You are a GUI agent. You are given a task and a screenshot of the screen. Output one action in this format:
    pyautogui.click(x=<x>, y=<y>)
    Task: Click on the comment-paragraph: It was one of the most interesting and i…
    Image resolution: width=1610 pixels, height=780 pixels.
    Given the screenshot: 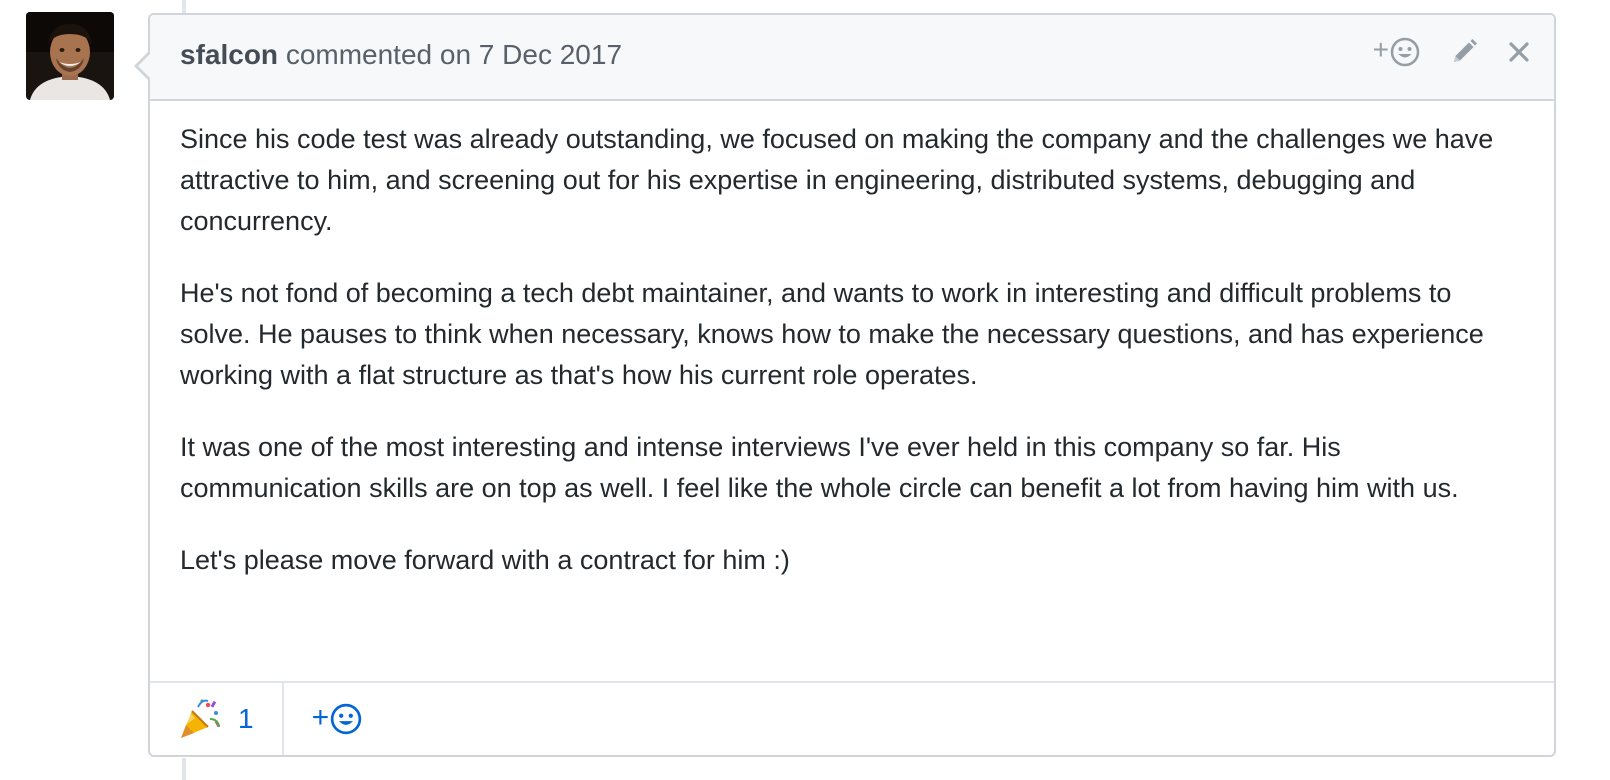 What is the action you would take?
    pyautogui.click(x=819, y=467)
    